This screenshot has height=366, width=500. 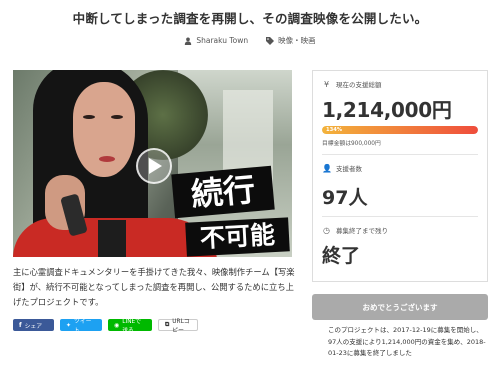 I want to click on supporters-label: 支援者数, so click(x=349, y=169).